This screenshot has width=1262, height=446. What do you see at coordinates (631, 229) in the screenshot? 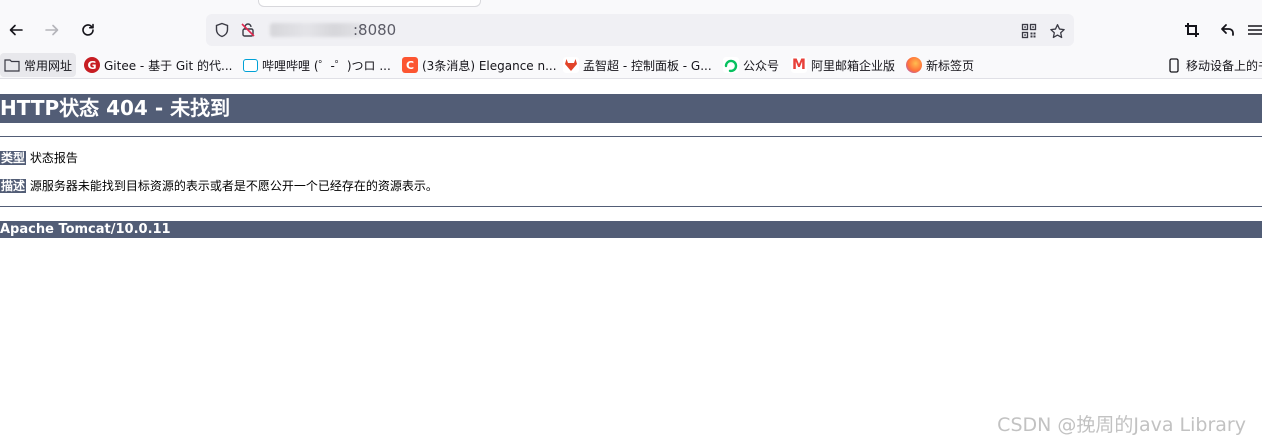
I see `server-info: Apache Tomcat/10.0.11` at bounding box center [631, 229].